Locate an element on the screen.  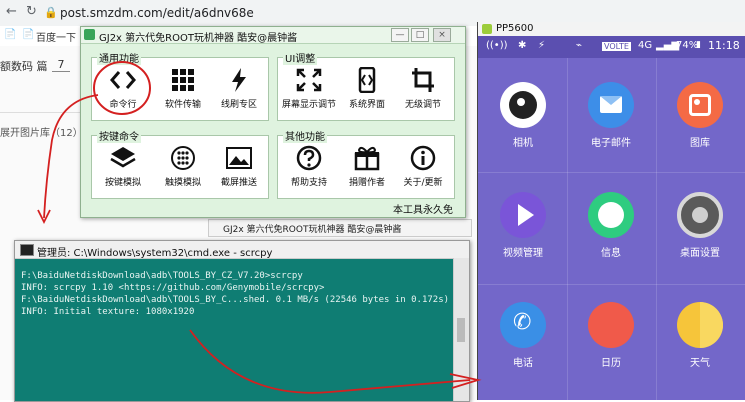
footer-text: 本工具永久免 is located at coordinates (423, 210).